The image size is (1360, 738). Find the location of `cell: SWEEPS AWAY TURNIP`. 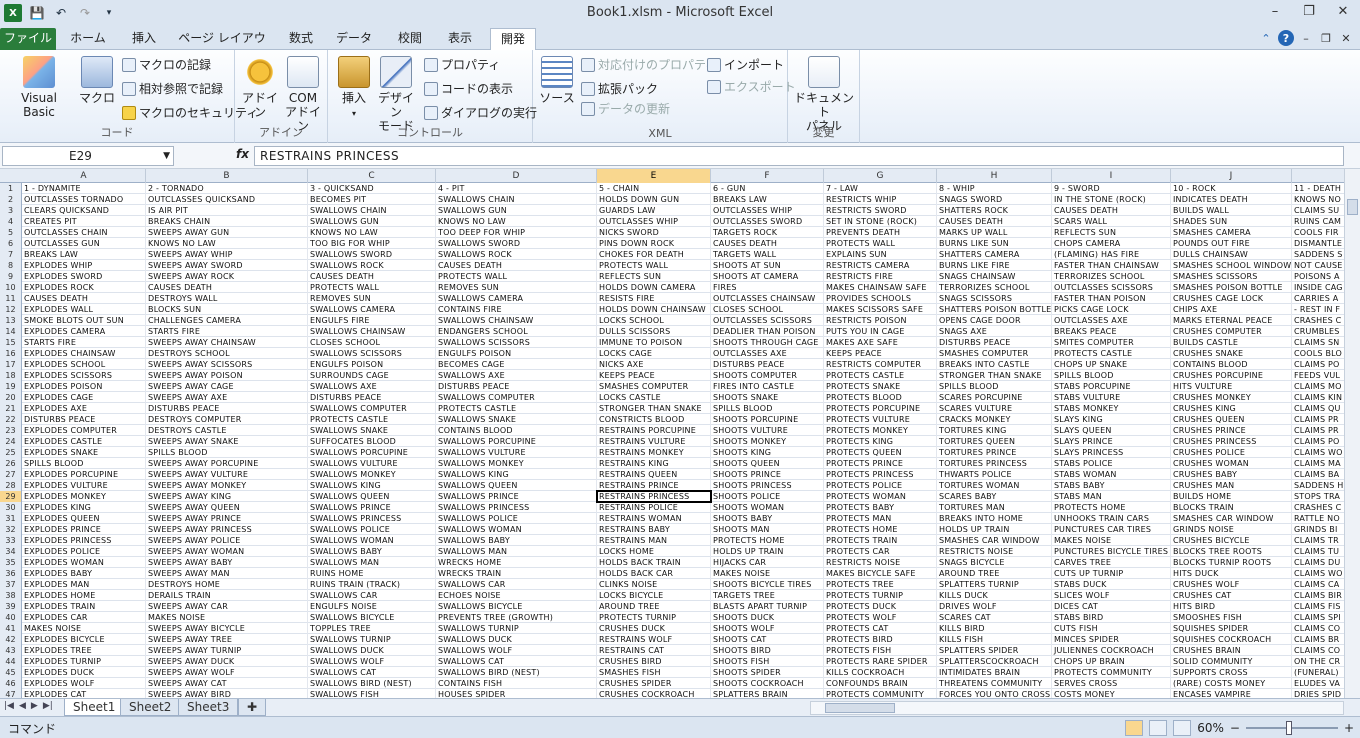

cell: SWEEPS AWAY TURNIP is located at coordinates (227, 650).